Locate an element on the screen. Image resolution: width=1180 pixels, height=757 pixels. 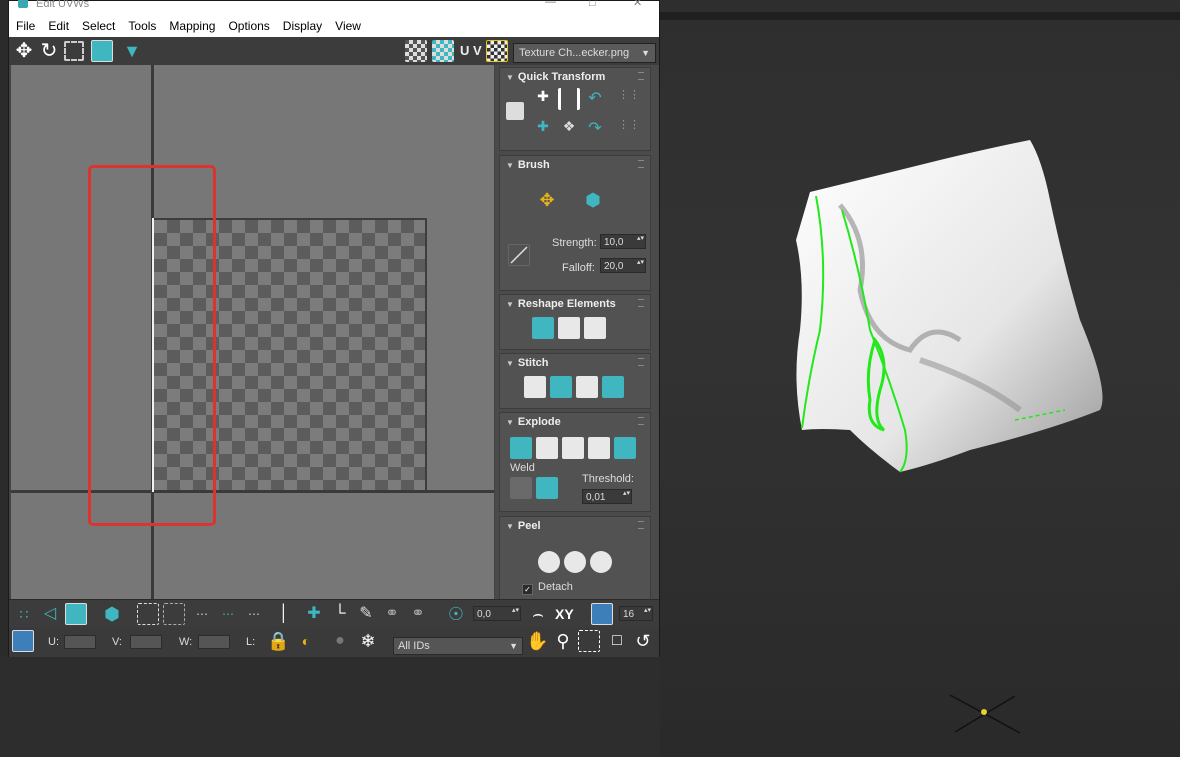
absolute-mode-icon is located at coordinates (23, 641).